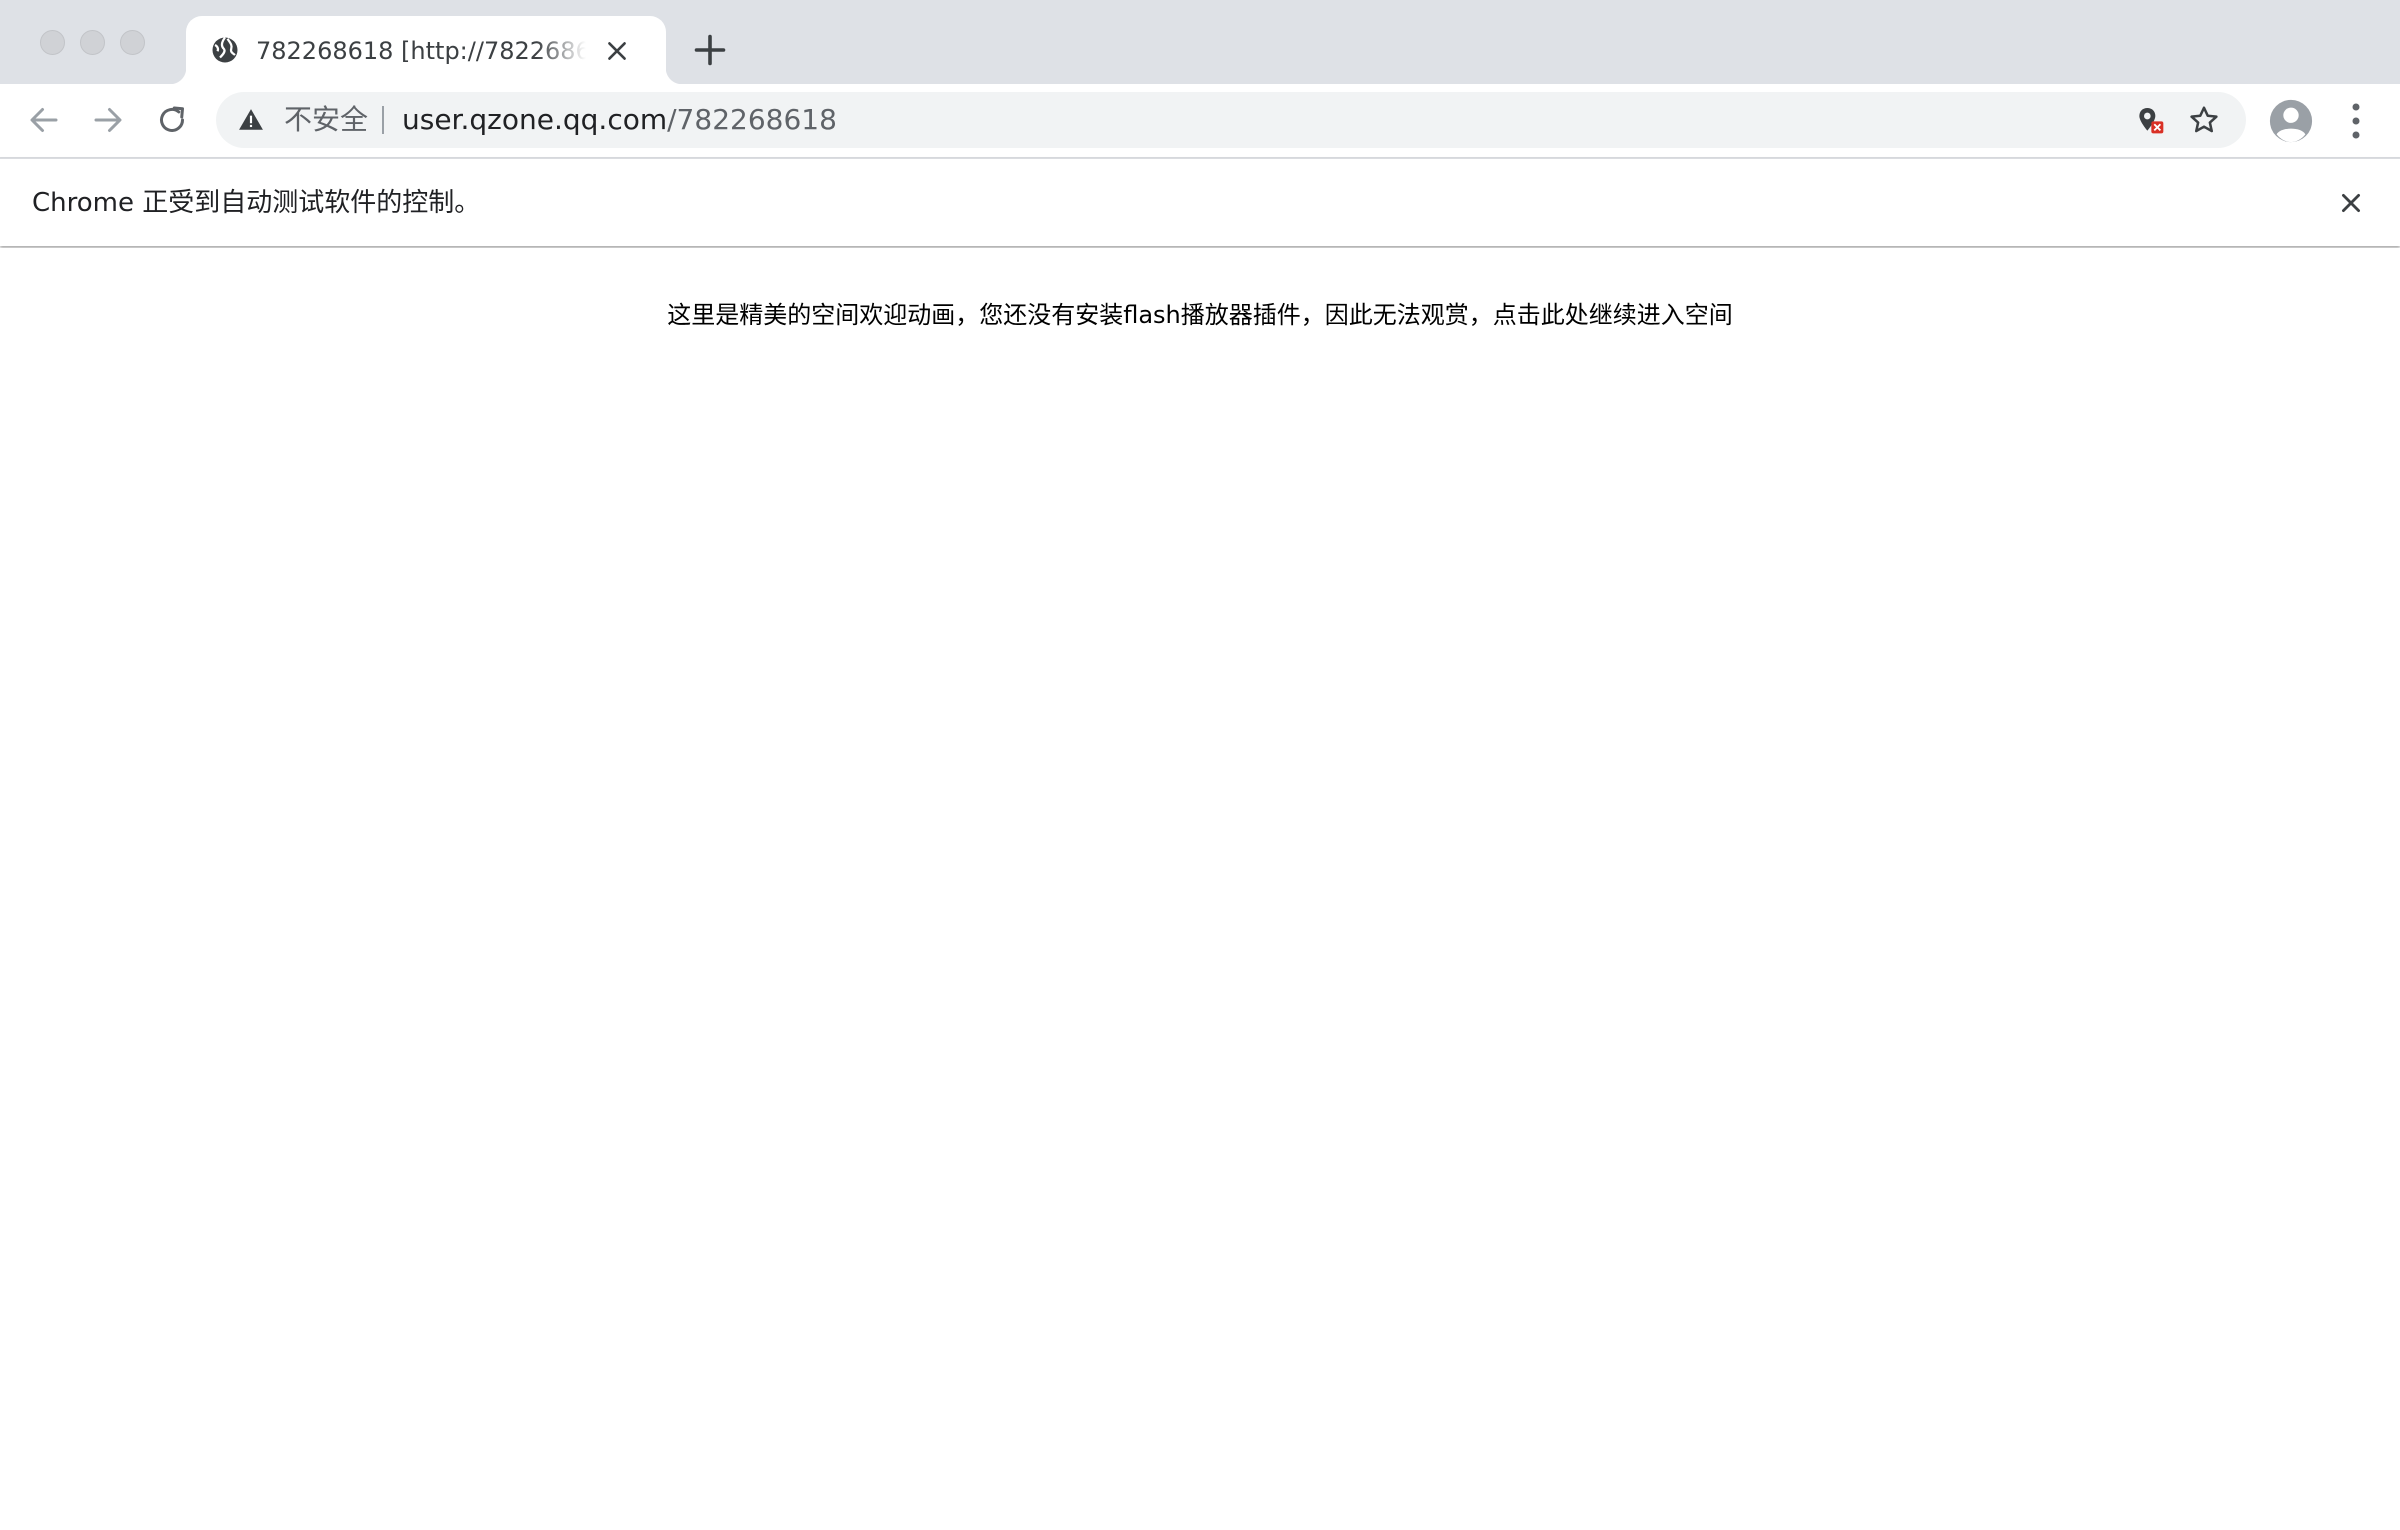  Describe the element at coordinates (1200, 202) in the screenshot. I see `automation-infobar: Chrome 正受到自动测试软件的控制。` at that location.